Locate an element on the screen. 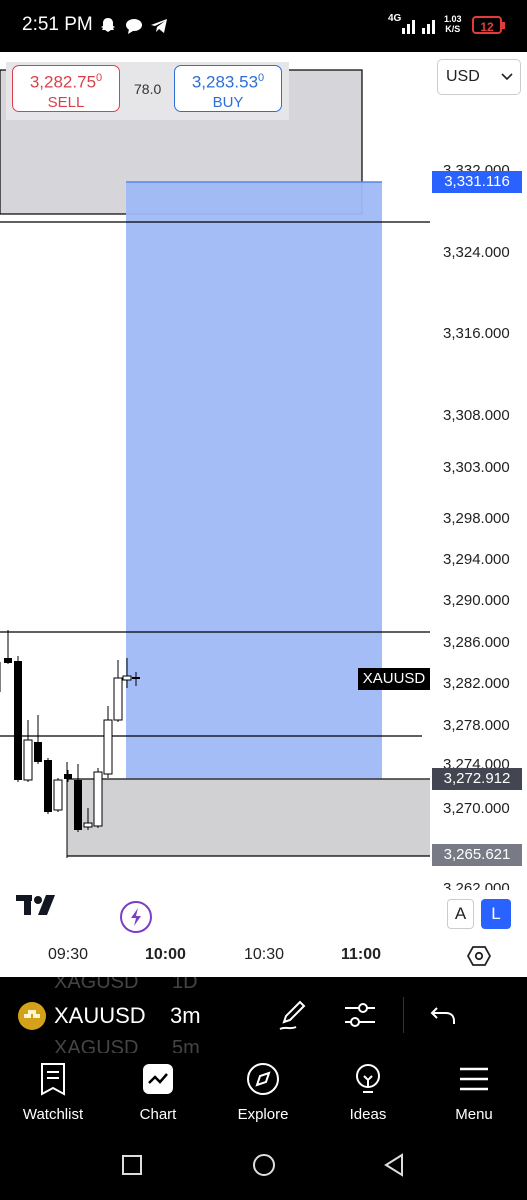 The image size is (527, 1200). buy-button: 3,283.530 BUY is located at coordinates (228, 88).